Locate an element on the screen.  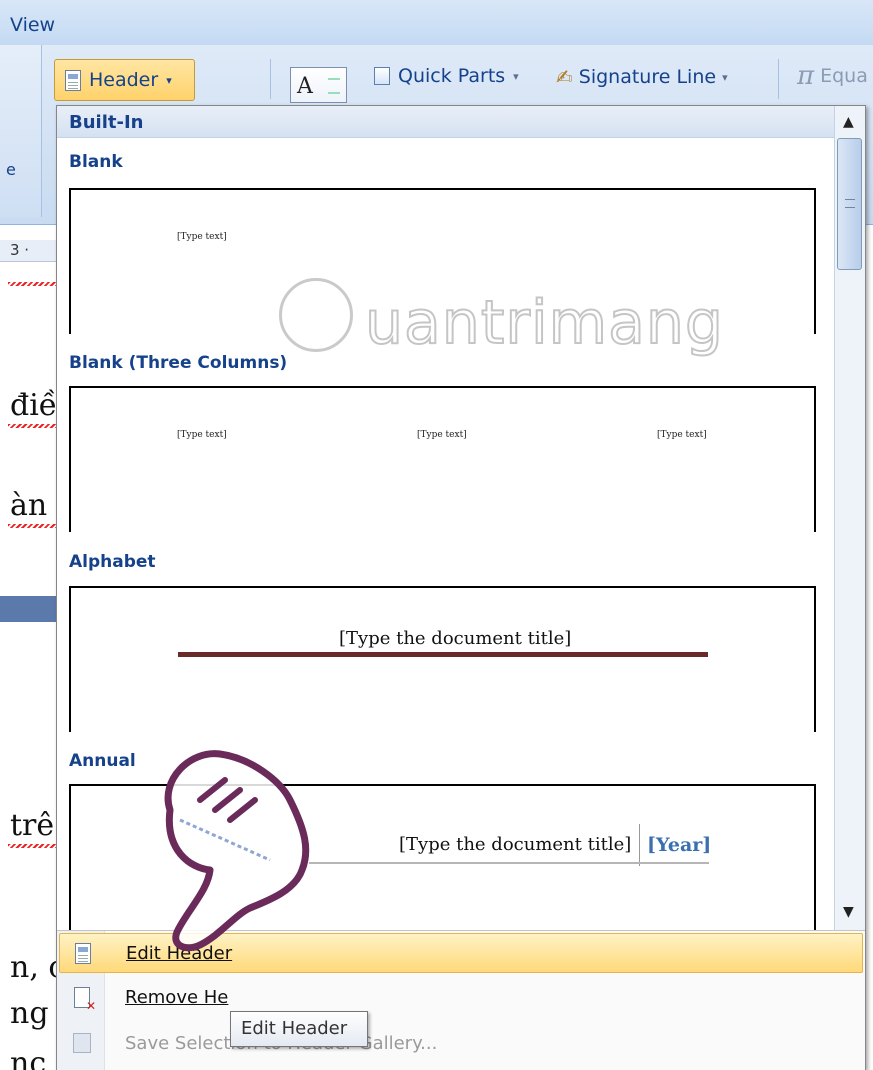
ribbon-group-left: e is located at coordinates (21, 131).